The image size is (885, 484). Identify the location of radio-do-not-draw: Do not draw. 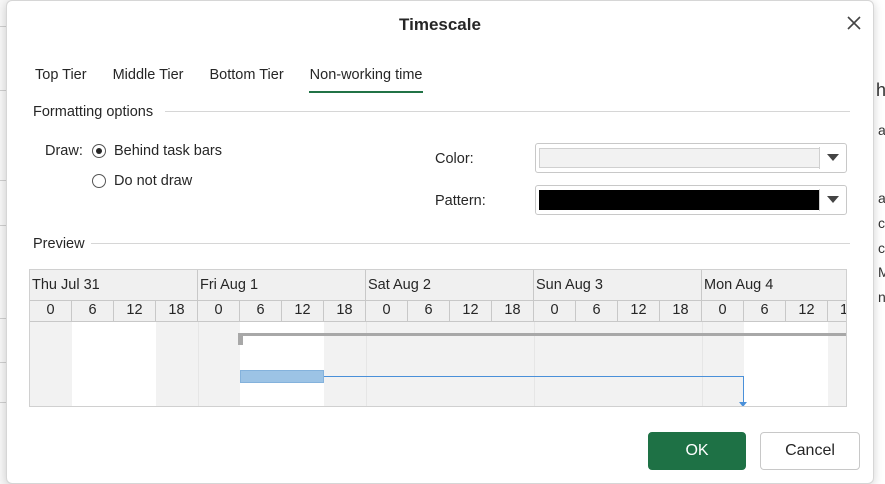
(142, 181).